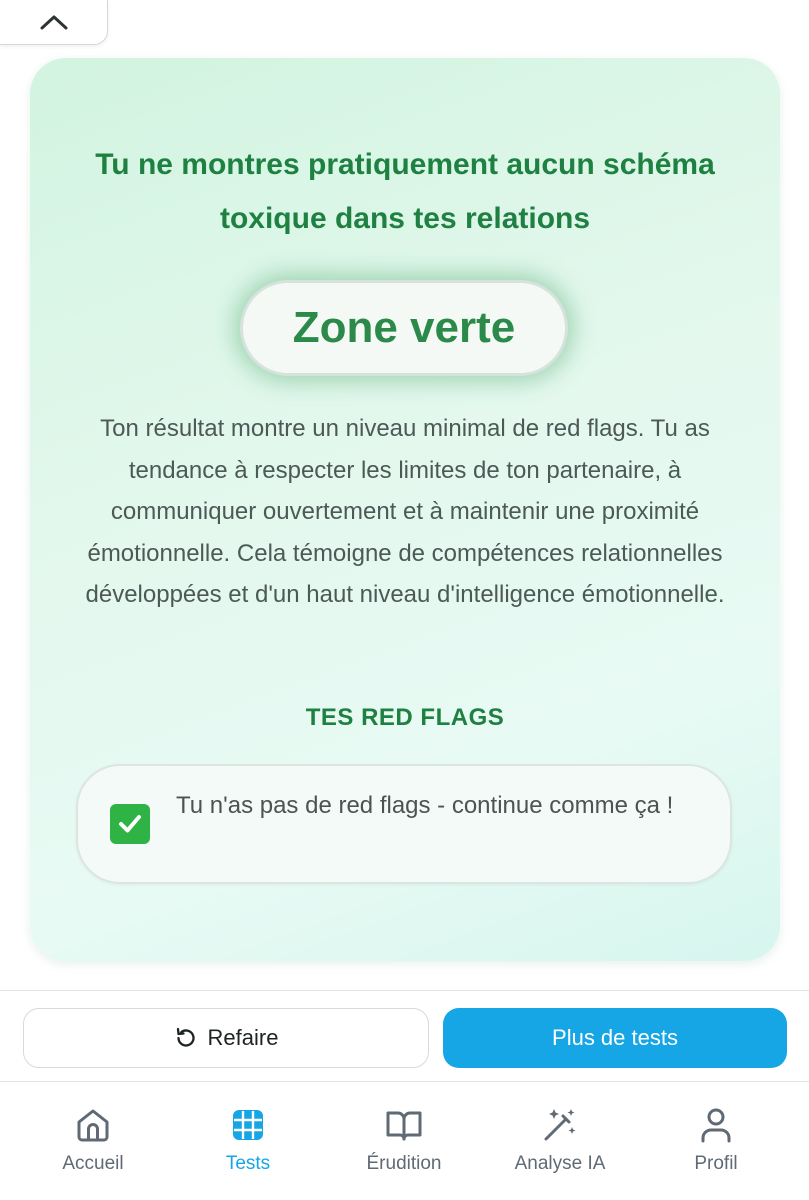 Image resolution: width=809 pixels, height=1200 pixels. Describe the element at coordinates (243, 1037) in the screenshot. I see `redo-button-label: Refaire` at that location.